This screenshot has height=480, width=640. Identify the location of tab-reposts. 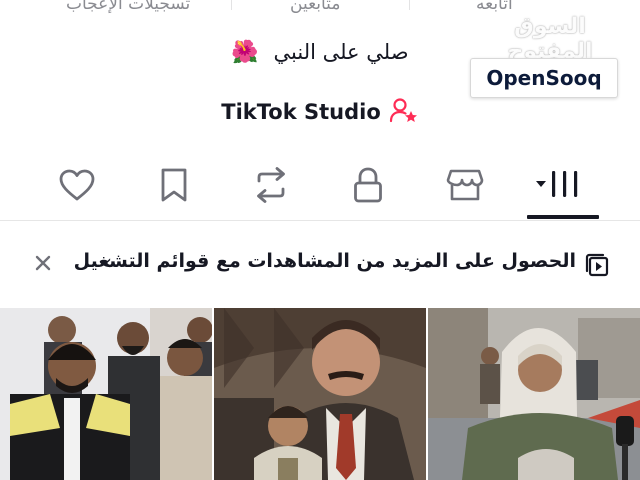
(271, 187).